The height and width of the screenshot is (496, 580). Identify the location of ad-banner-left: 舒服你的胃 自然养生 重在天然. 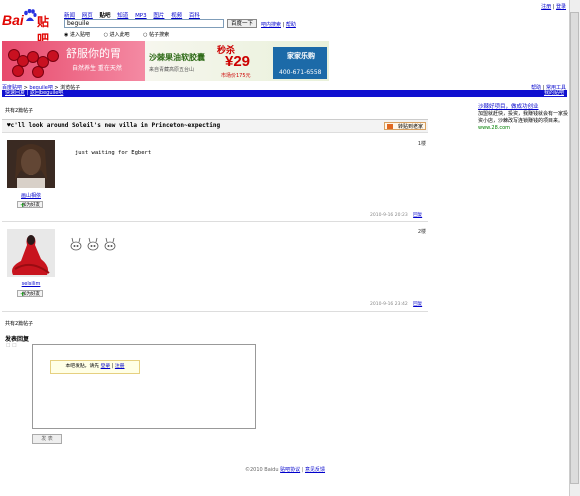
(73, 61).